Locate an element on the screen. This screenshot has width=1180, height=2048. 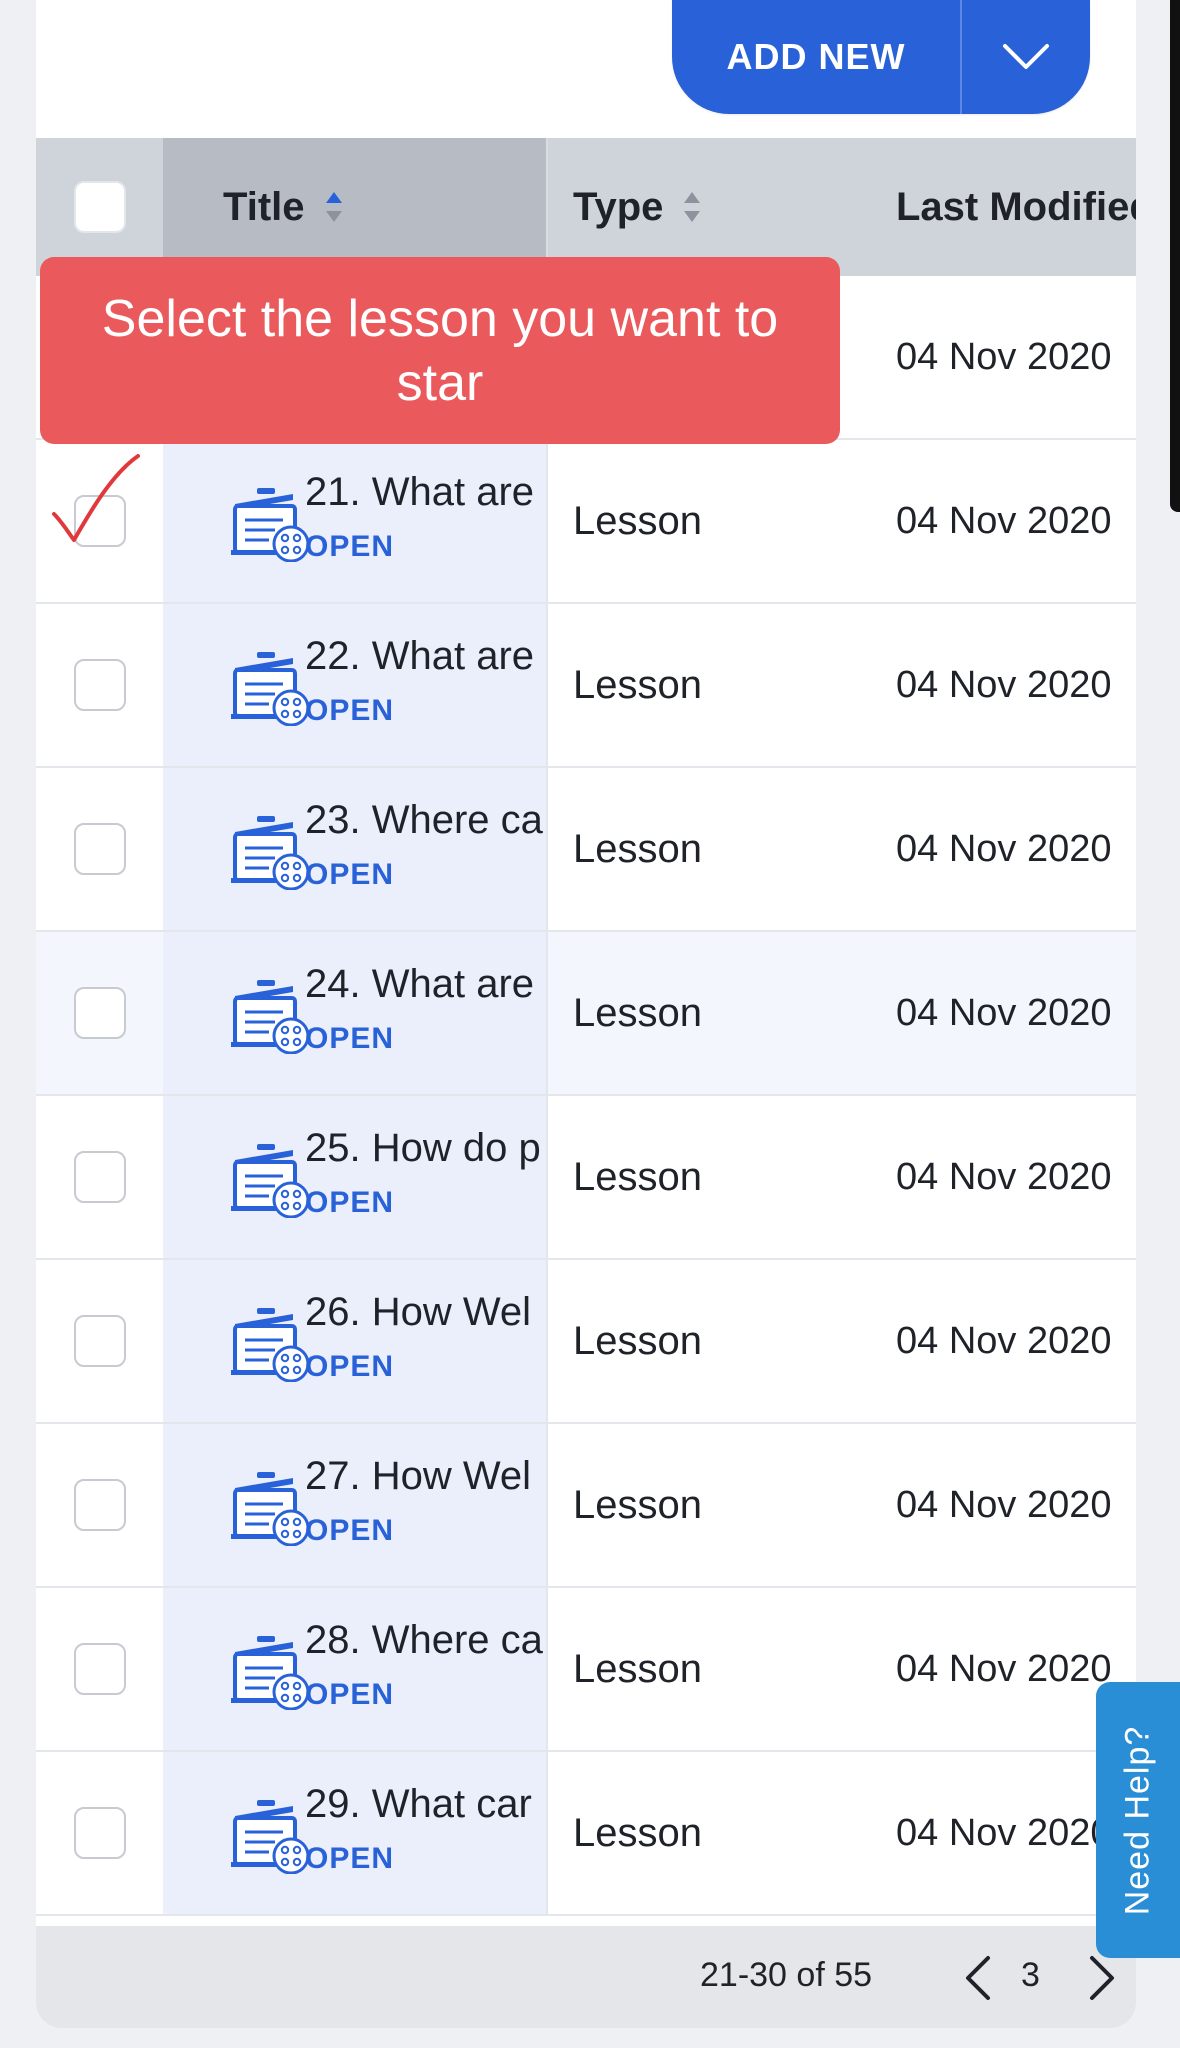
table-row: 27. How Wel OPEN Lesson 04 Nov 2020 is located at coordinates (586, 1506).